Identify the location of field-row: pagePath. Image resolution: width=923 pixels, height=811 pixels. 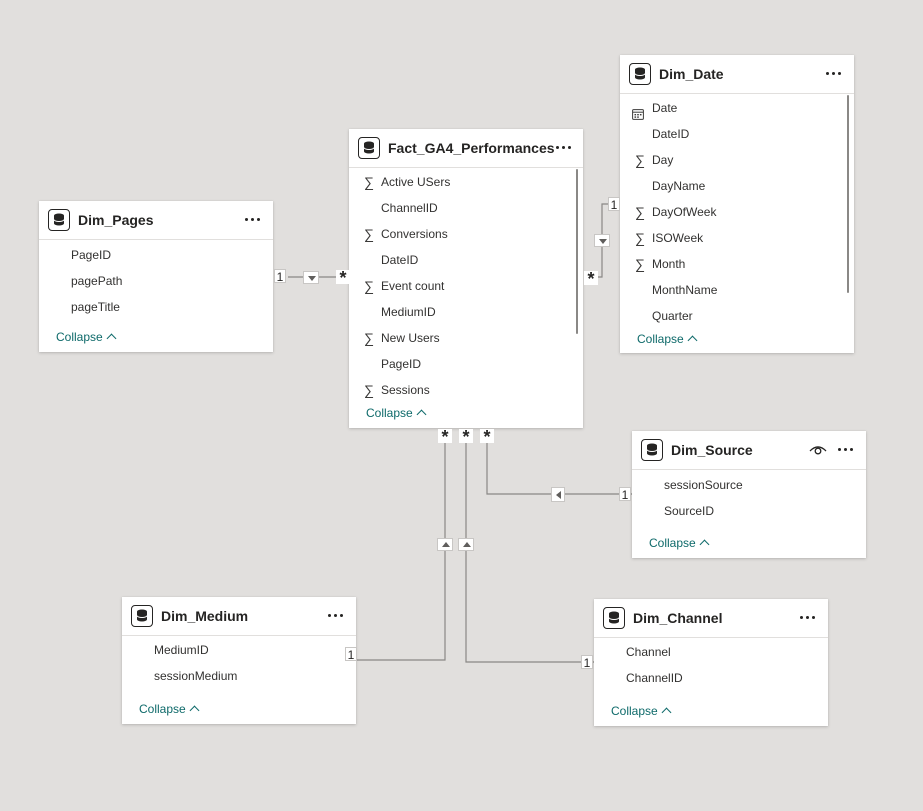
(156, 281).